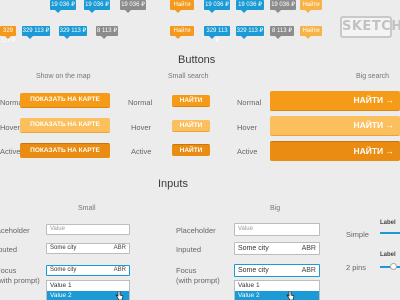 This screenshot has height=300, width=400. I want to click on col-label-big-search: Big search, so click(373, 76).